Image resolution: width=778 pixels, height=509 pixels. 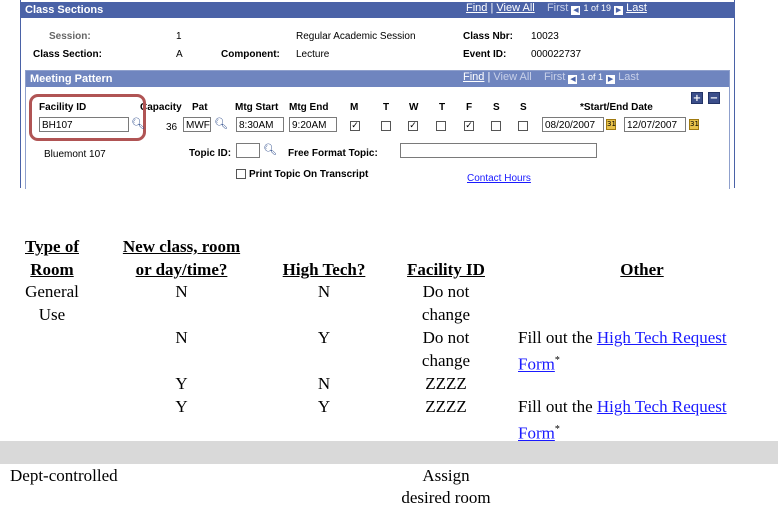 What do you see at coordinates (333, 153) in the screenshot?
I see `free-format-topic-label: Free Format Topic:` at bounding box center [333, 153].